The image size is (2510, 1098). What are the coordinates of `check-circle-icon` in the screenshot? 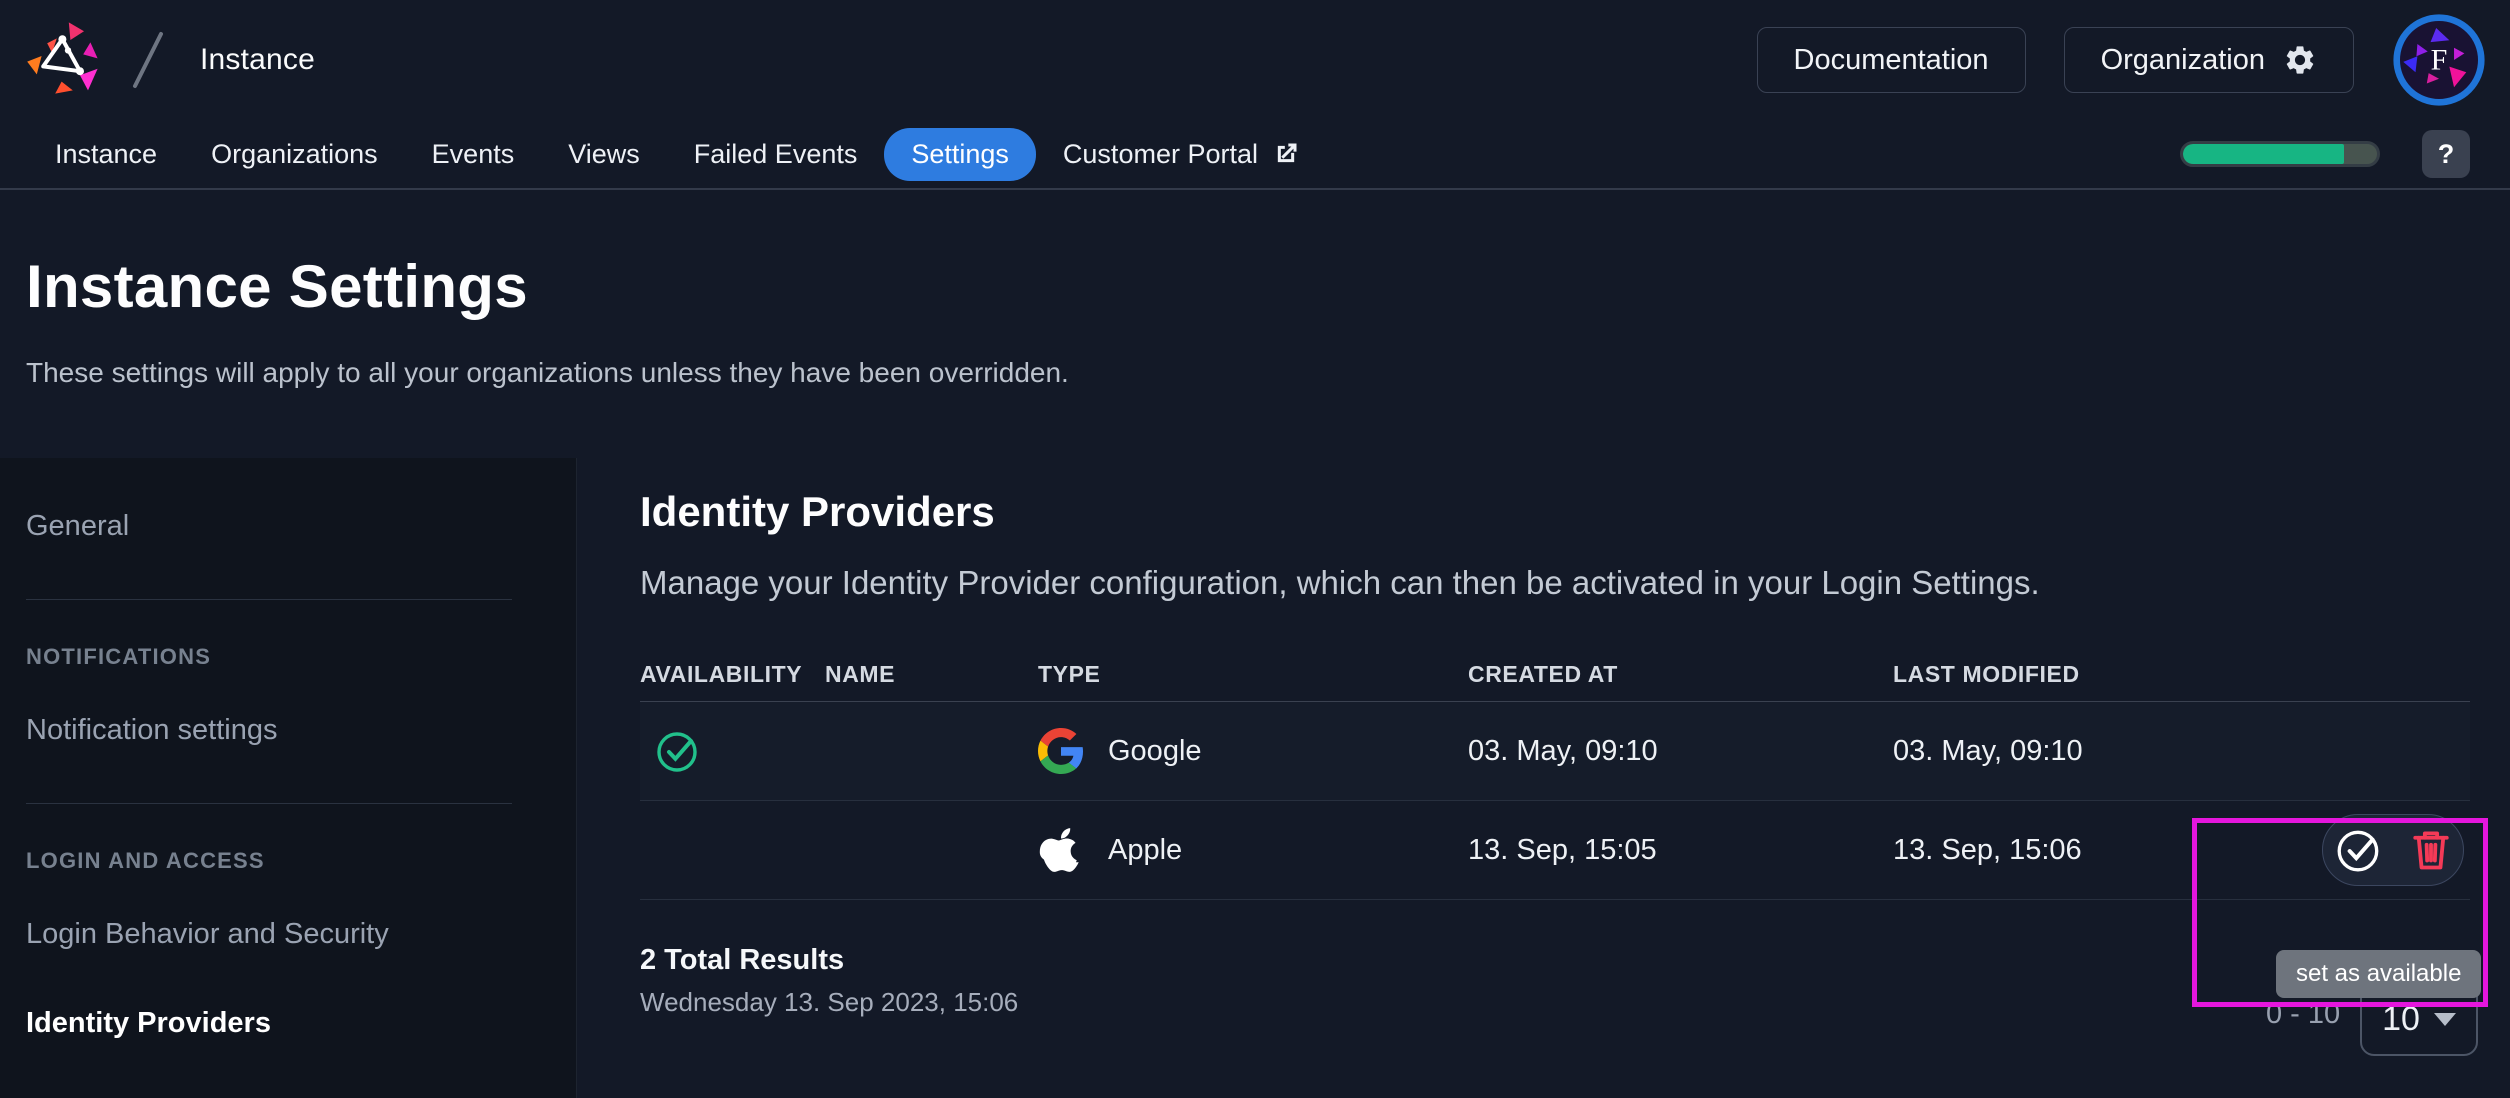 It's located at (2358, 851).